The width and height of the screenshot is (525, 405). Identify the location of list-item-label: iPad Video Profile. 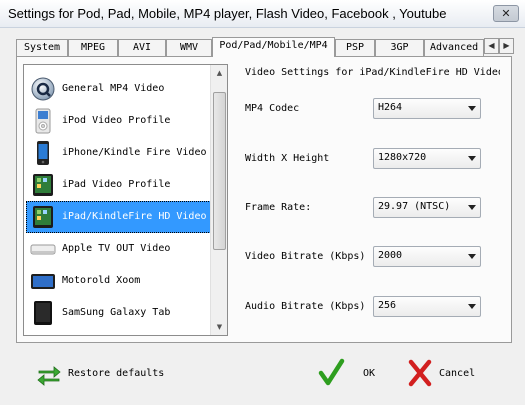
(116, 184).